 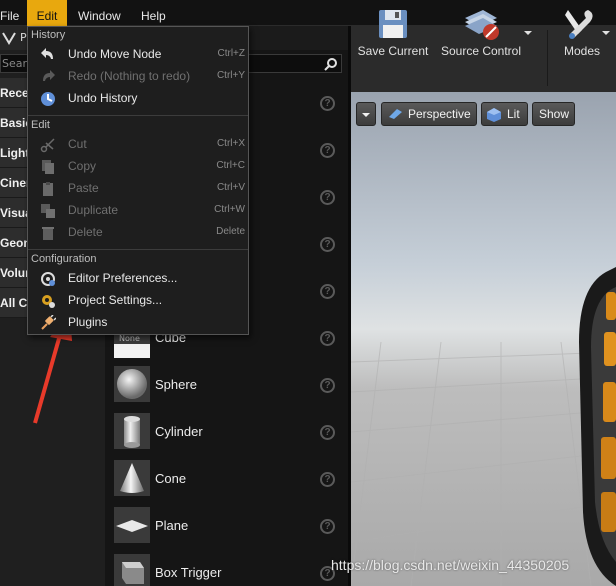 What do you see at coordinates (393, 24) in the screenshot?
I see `save-icon` at bounding box center [393, 24].